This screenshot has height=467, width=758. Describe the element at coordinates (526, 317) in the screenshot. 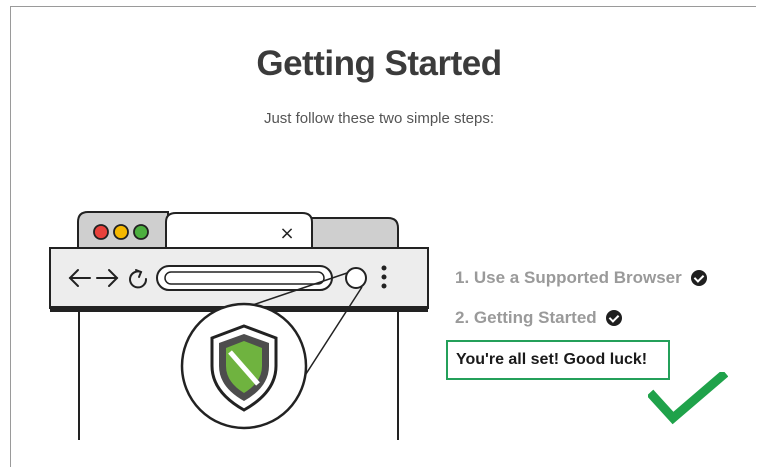

I see `step-label: 2. Getting Started` at that location.